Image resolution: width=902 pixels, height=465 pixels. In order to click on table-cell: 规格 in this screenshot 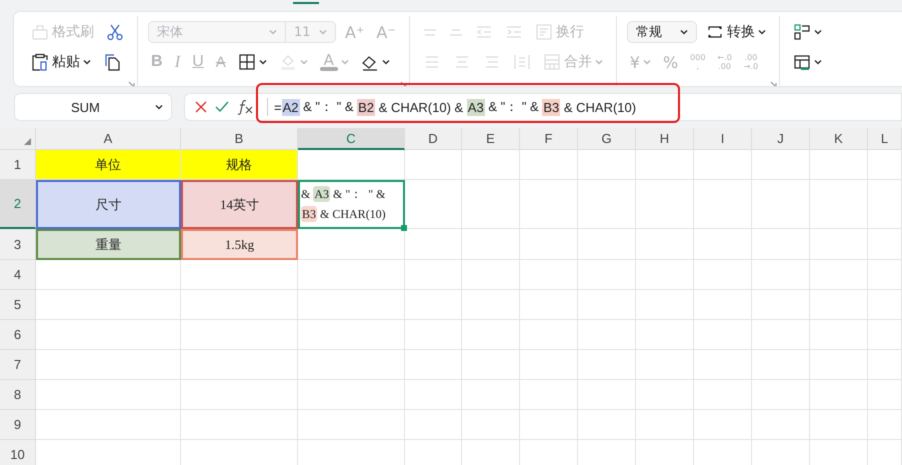, I will do `click(239, 165)`.